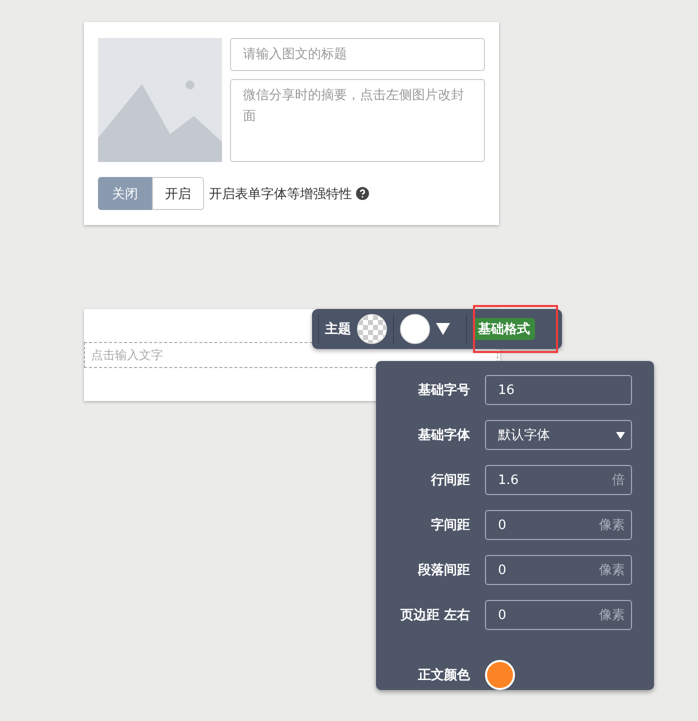 Image resolution: width=698 pixels, height=721 pixels. Describe the element at coordinates (558, 480) in the screenshot. I see `input-field: 1.6 倍` at that location.